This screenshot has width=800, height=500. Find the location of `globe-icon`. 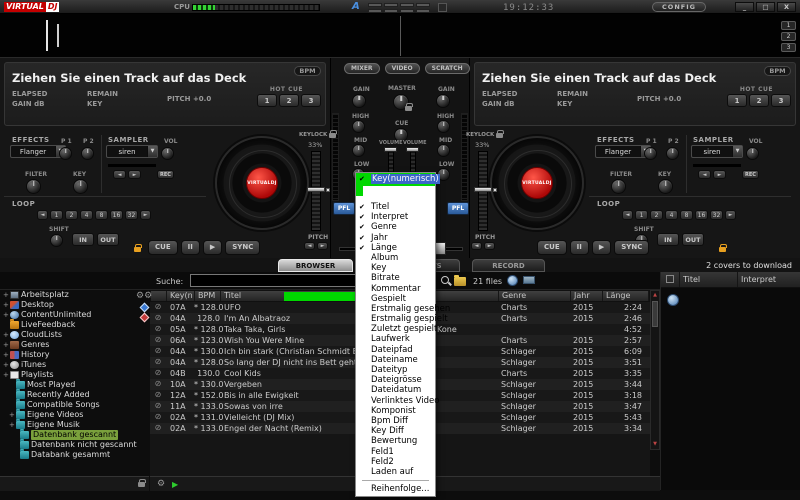

globe-icon is located at coordinates (673, 300).